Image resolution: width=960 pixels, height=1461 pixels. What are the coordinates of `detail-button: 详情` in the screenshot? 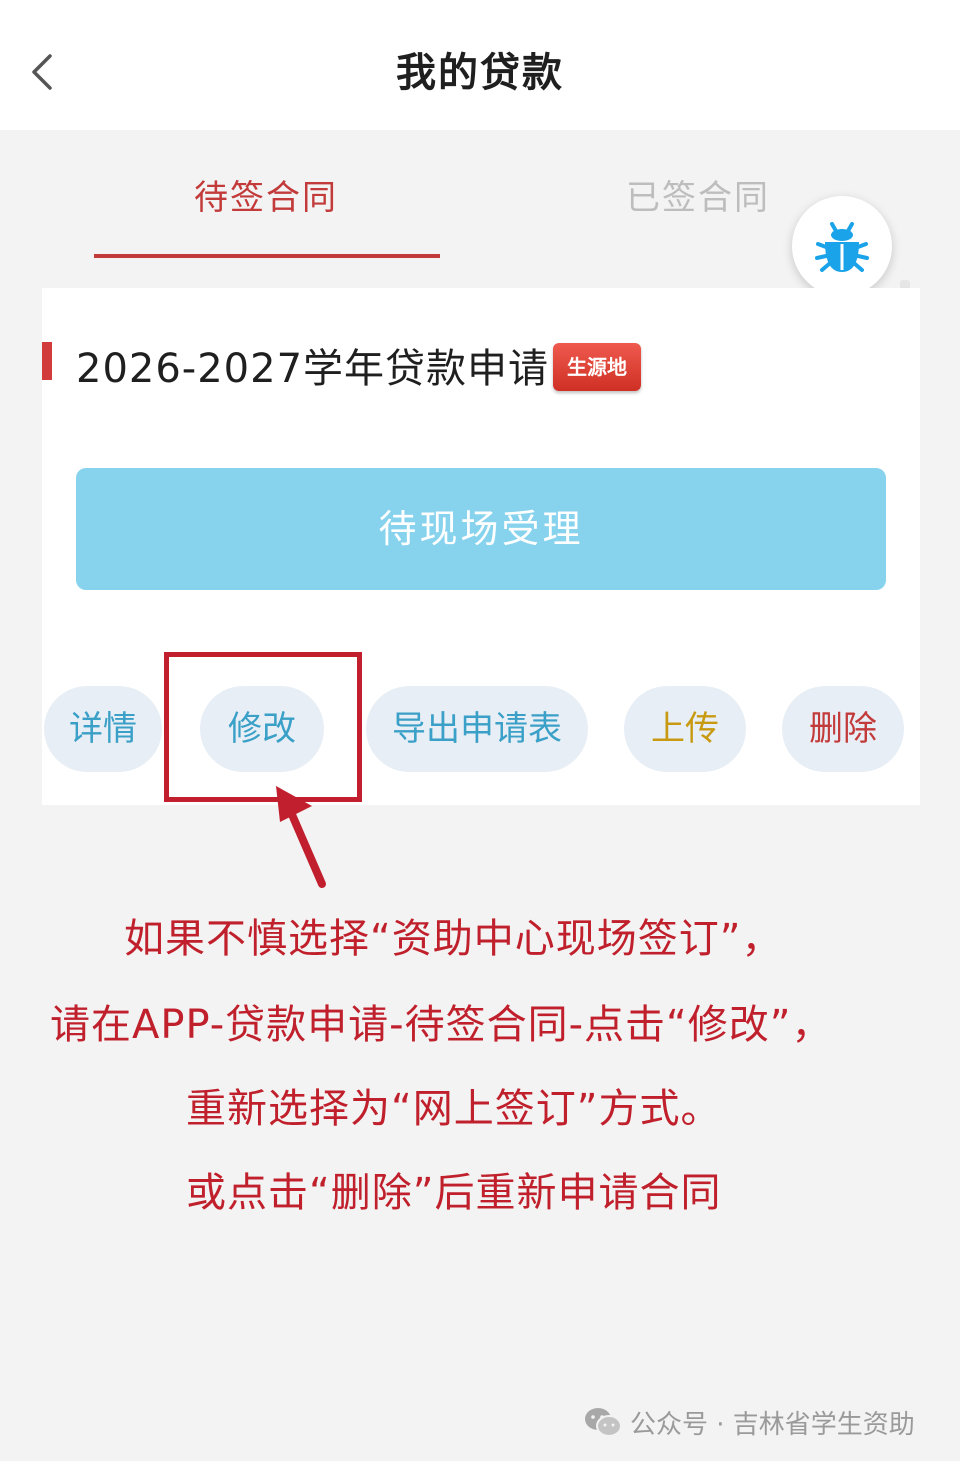 It's located at (103, 729).